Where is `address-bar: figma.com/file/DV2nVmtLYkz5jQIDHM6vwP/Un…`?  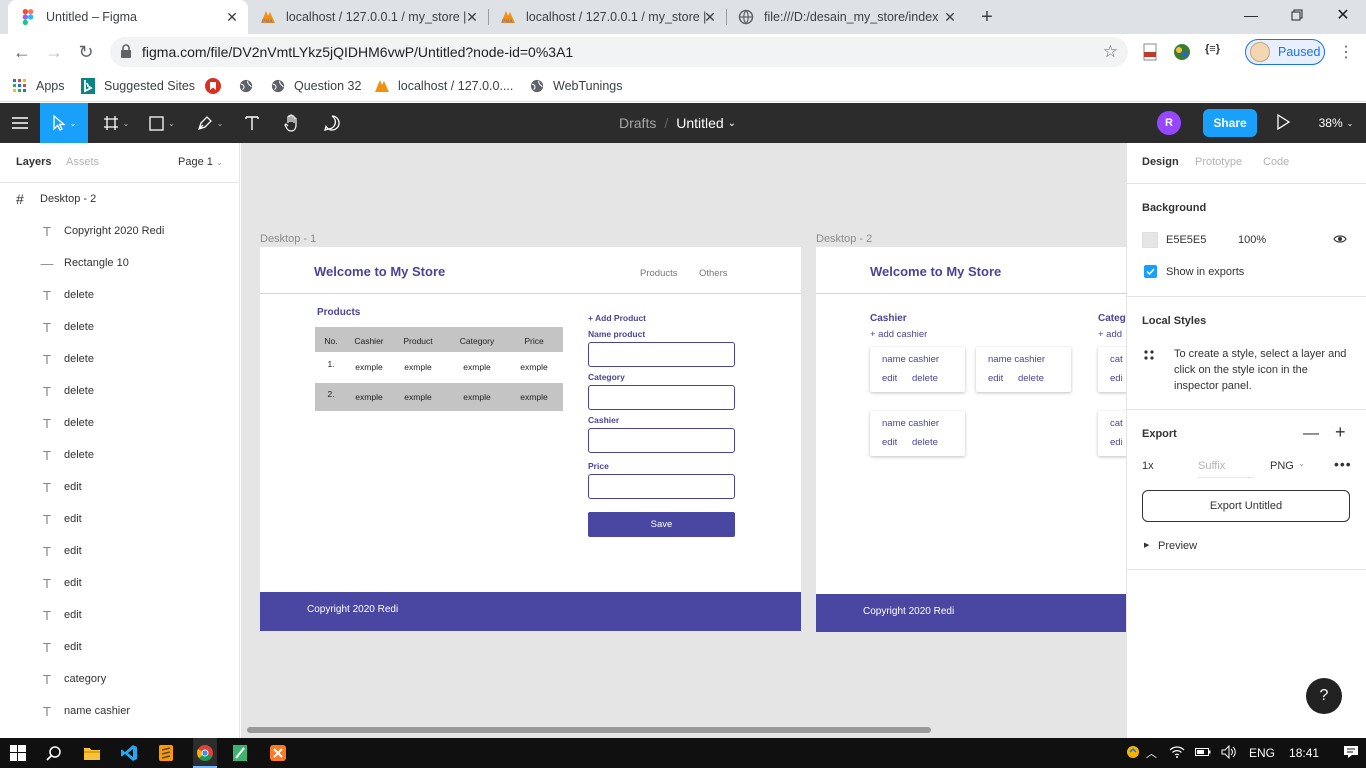
address-bar: figma.com/file/DV2nVmtLYkz5jQIDHM6vwP/Un… is located at coordinates (619, 52).